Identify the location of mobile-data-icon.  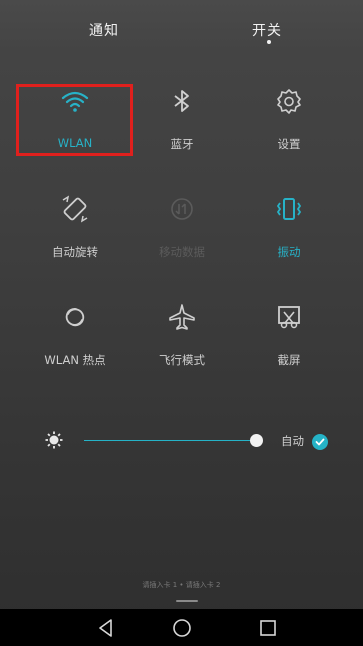
(182, 209).